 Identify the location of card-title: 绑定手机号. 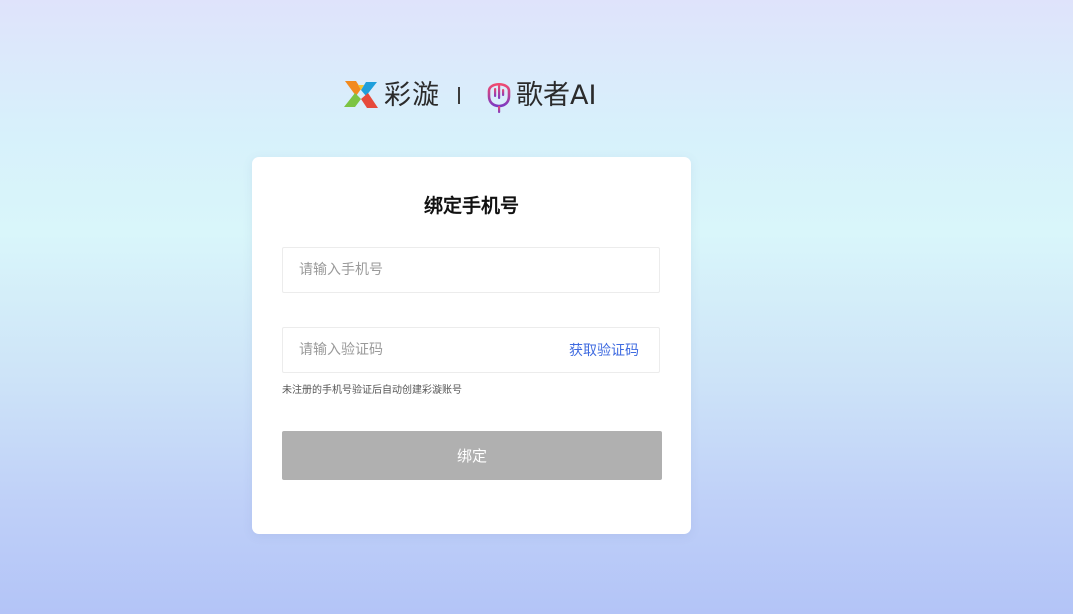
(471, 206).